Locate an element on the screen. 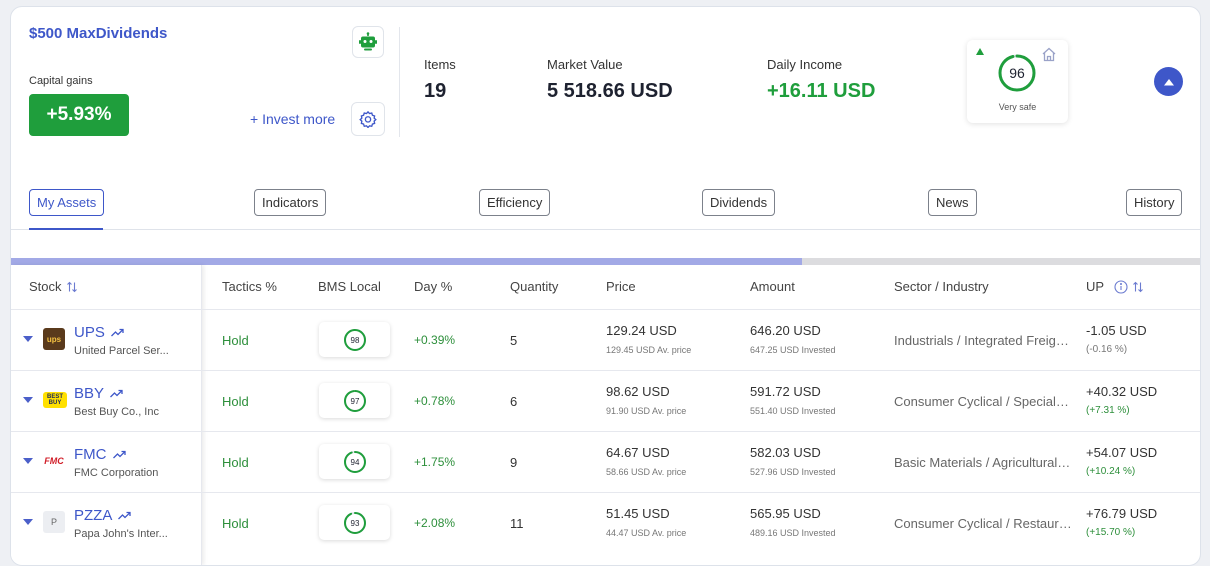  home-icon is located at coordinates (1049, 54).